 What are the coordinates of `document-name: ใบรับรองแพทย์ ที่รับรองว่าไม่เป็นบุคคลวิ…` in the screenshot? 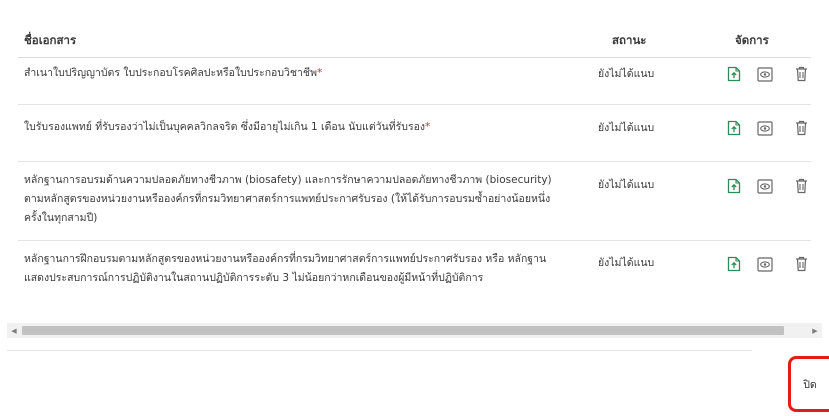 It's located at (227, 127).